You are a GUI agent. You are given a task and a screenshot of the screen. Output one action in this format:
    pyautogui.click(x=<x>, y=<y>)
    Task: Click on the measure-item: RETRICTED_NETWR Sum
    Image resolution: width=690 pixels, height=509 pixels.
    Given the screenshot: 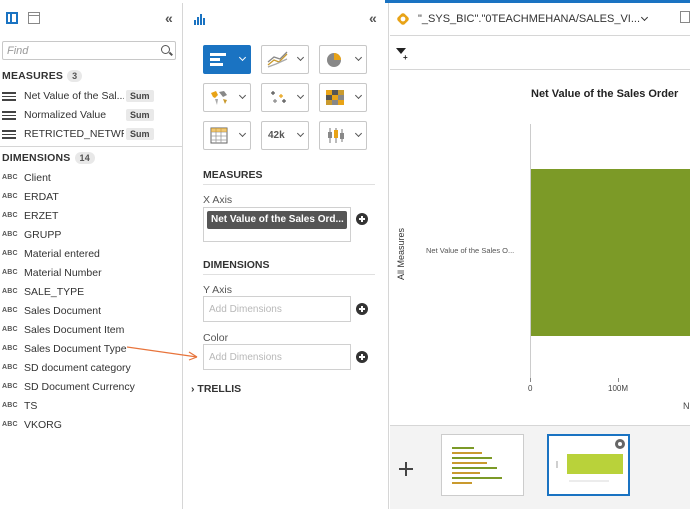 What is the action you would take?
    pyautogui.click(x=91, y=134)
    